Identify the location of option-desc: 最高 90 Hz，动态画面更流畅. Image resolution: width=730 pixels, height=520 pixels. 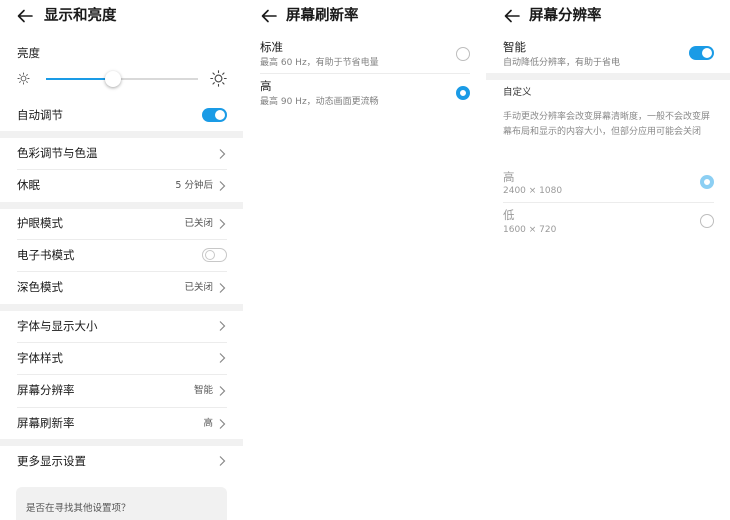
(319, 102).